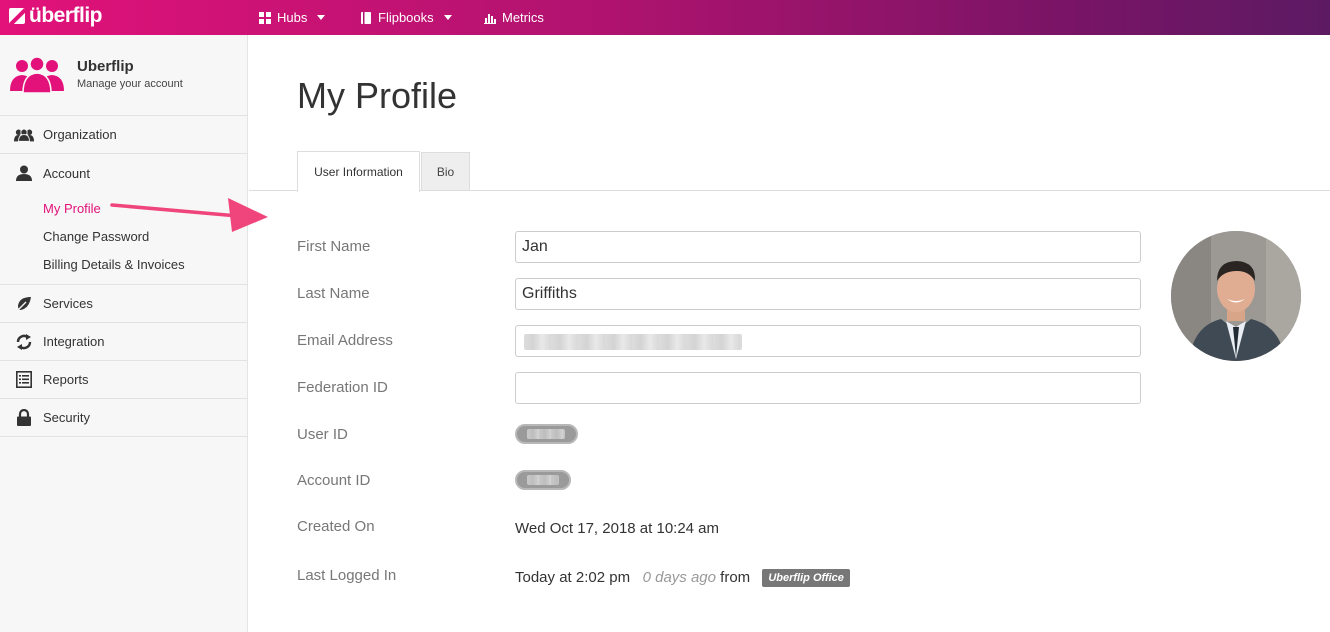 The image size is (1330, 632). I want to click on last-login-ago: 0 days ago, so click(679, 577).